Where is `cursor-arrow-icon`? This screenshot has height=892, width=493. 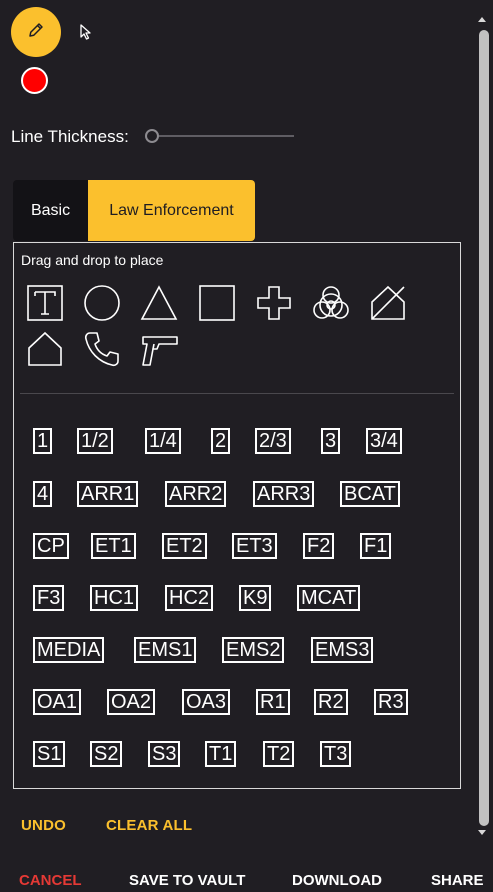 cursor-arrow-icon is located at coordinates (86, 34).